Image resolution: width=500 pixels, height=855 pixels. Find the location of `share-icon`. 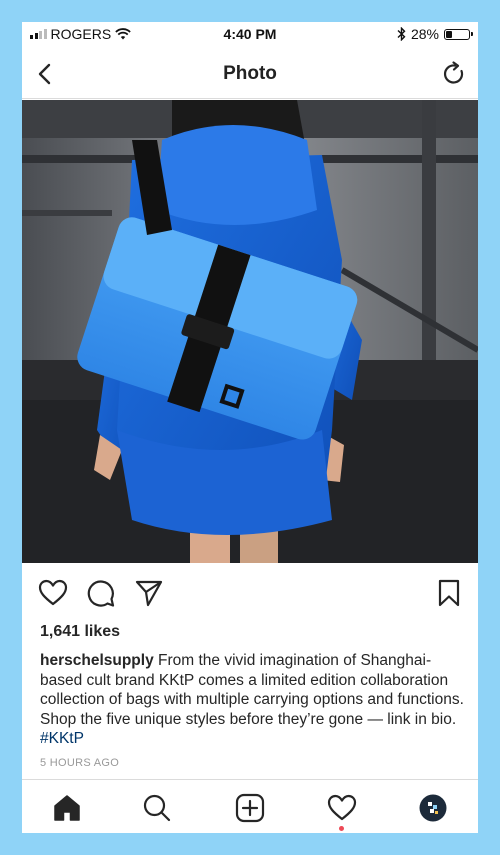

share-icon is located at coordinates (149, 593).